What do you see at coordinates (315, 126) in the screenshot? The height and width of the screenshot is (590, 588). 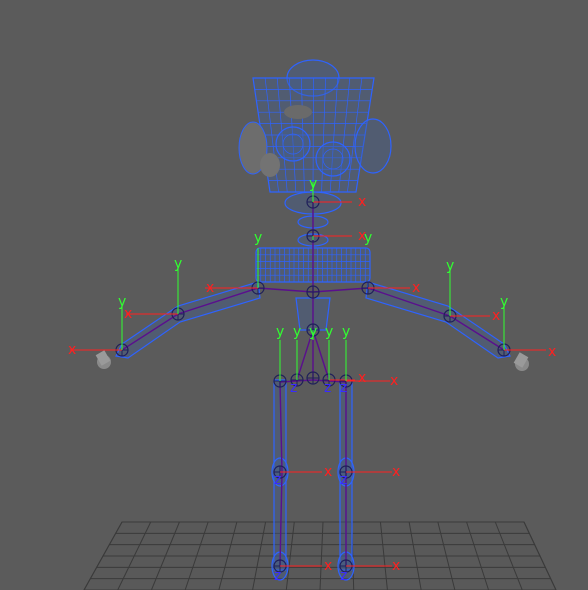 I see `robot-head` at bounding box center [315, 126].